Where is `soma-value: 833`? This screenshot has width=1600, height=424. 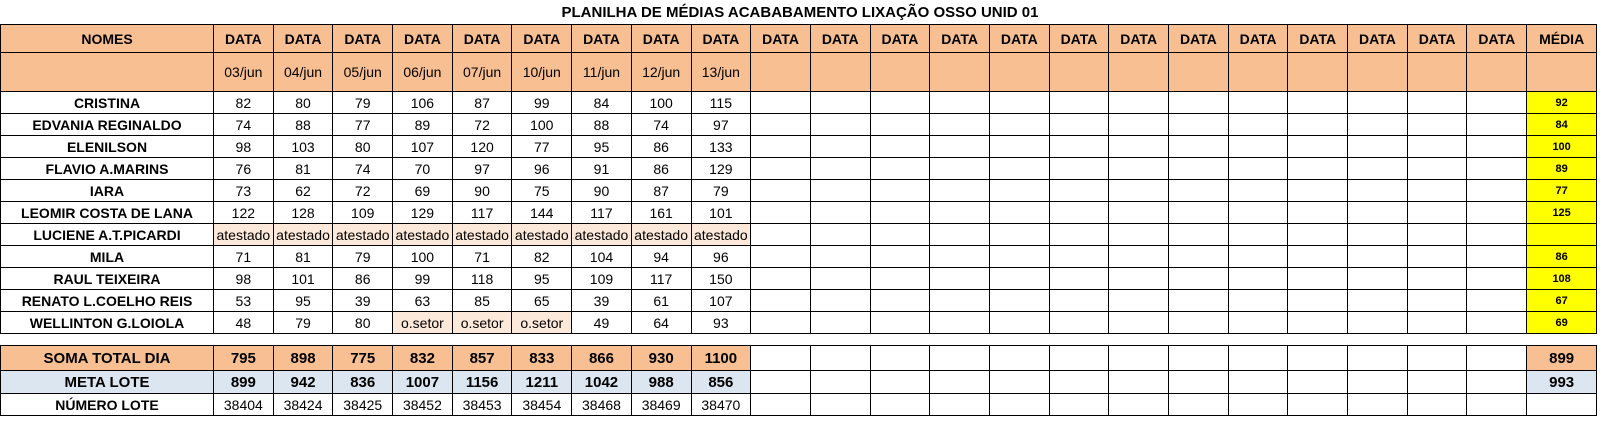 soma-value: 833 is located at coordinates (542, 358).